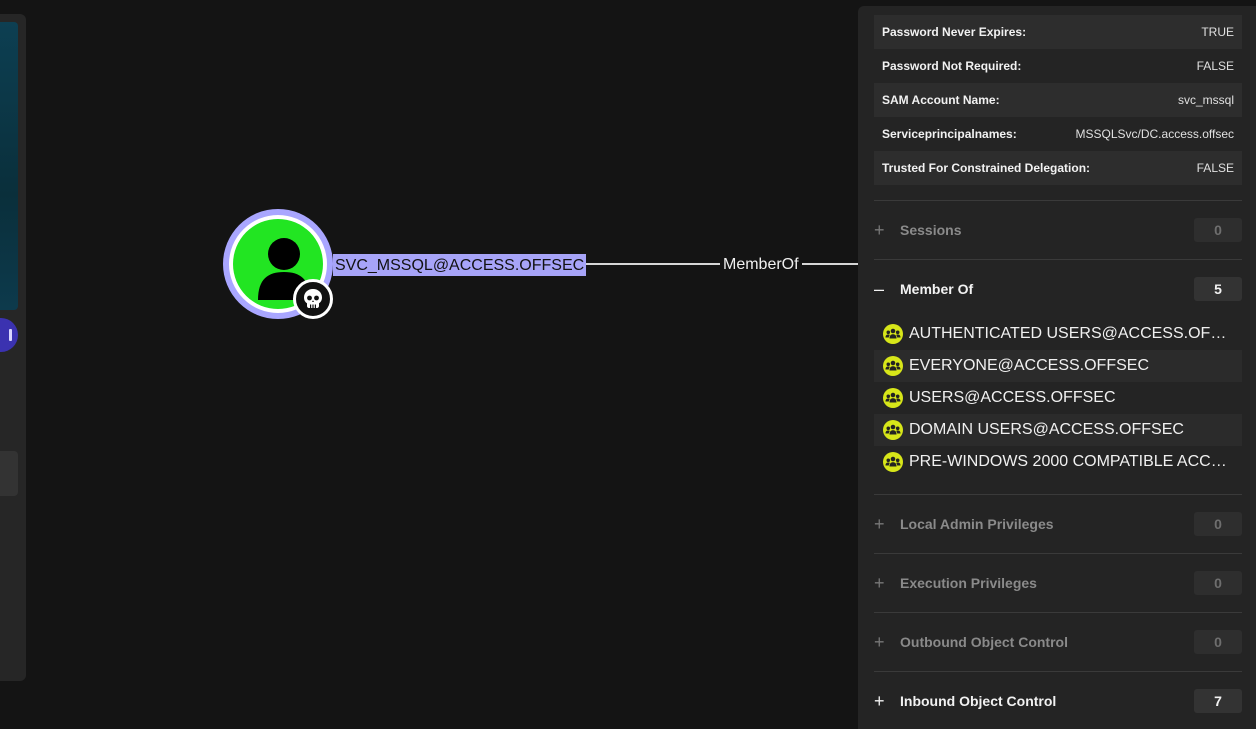  What do you see at coordinates (879, 289) in the screenshot?
I see `collapse-icon: –` at bounding box center [879, 289].